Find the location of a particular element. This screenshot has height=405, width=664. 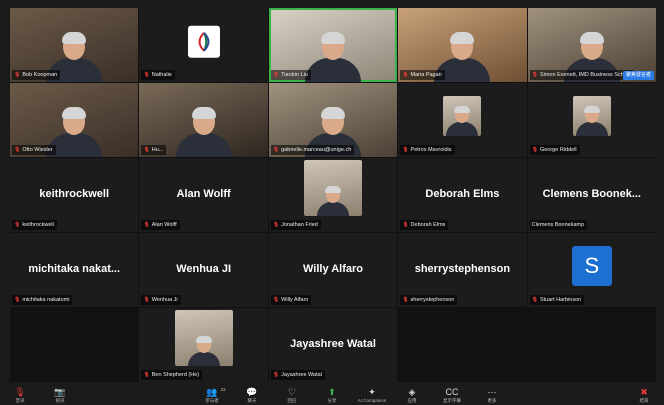

participant-tile: Jayashree Watal 🎙 Jayashree Watal is located at coordinates (333, 345).